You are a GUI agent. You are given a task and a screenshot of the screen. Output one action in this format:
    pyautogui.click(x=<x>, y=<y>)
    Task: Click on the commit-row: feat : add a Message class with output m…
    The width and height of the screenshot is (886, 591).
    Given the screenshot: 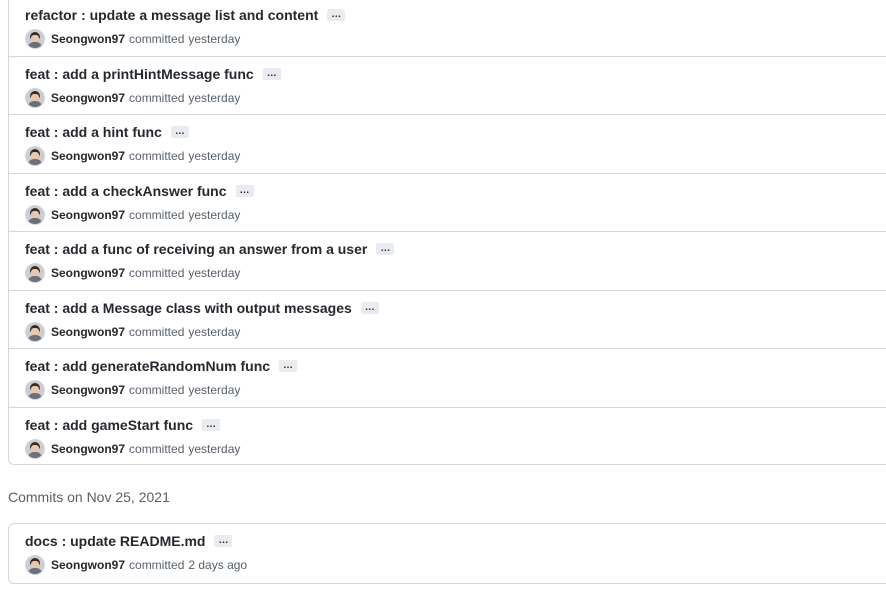 What is the action you would take?
    pyautogui.click(x=447, y=320)
    